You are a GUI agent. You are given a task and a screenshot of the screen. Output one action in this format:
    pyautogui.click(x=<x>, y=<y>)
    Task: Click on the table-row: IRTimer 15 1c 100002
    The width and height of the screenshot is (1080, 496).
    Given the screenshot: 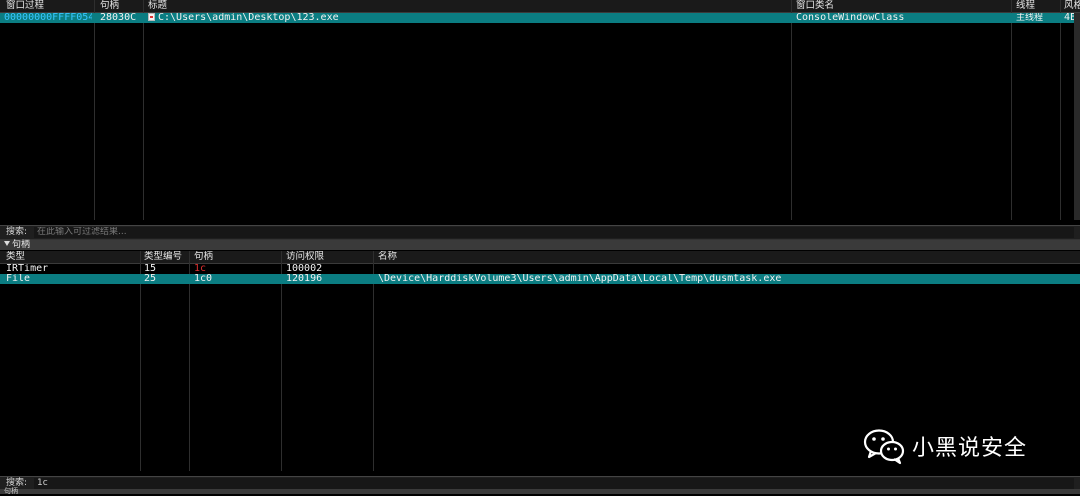 What is the action you would take?
    pyautogui.click(x=540, y=269)
    